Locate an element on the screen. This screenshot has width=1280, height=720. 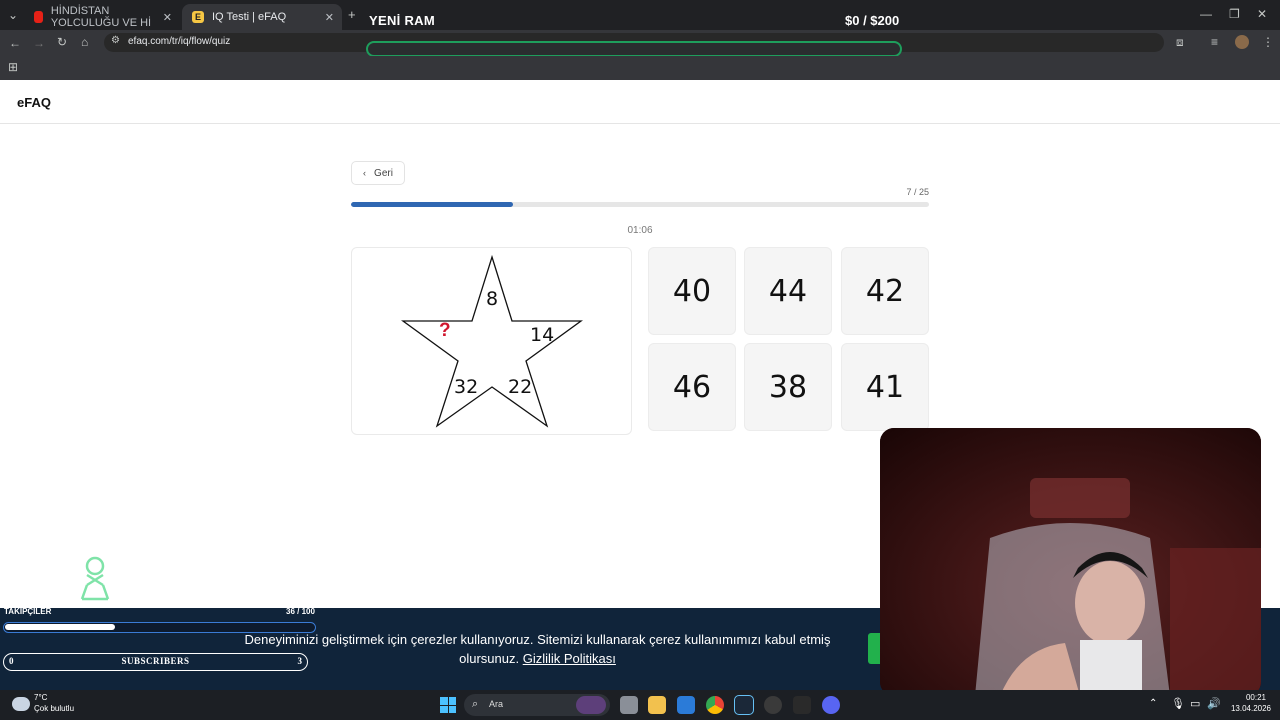
site-info-icon: ⚙ is located at coordinates (115, 41).